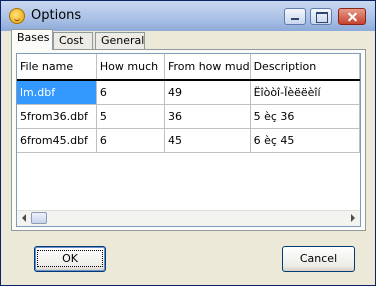 The image size is (376, 286). I want to click on scroll-thumb, so click(39, 218).